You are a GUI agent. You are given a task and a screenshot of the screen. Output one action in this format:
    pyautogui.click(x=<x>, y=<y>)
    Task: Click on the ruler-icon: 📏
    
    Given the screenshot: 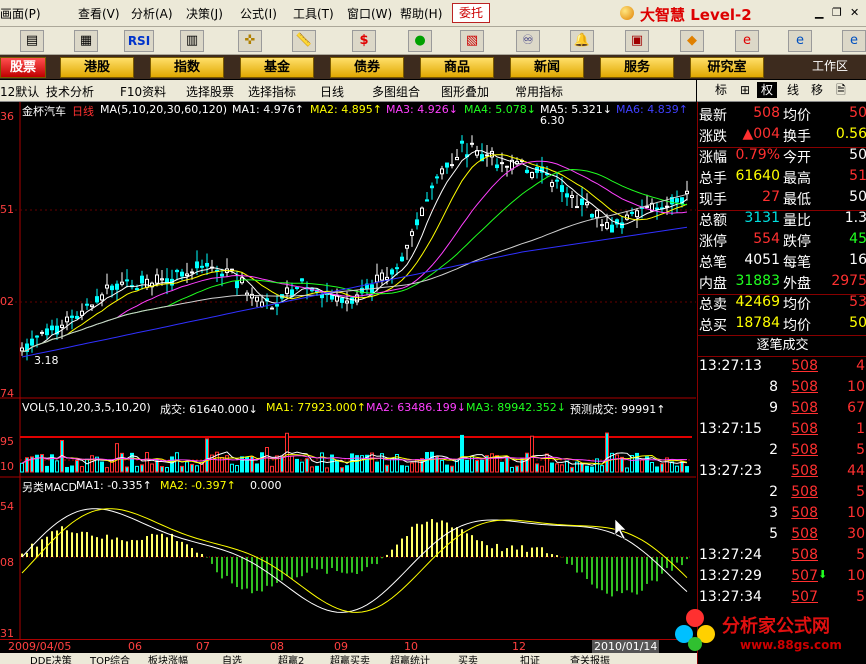 What is the action you would take?
    pyautogui.click(x=304, y=41)
    